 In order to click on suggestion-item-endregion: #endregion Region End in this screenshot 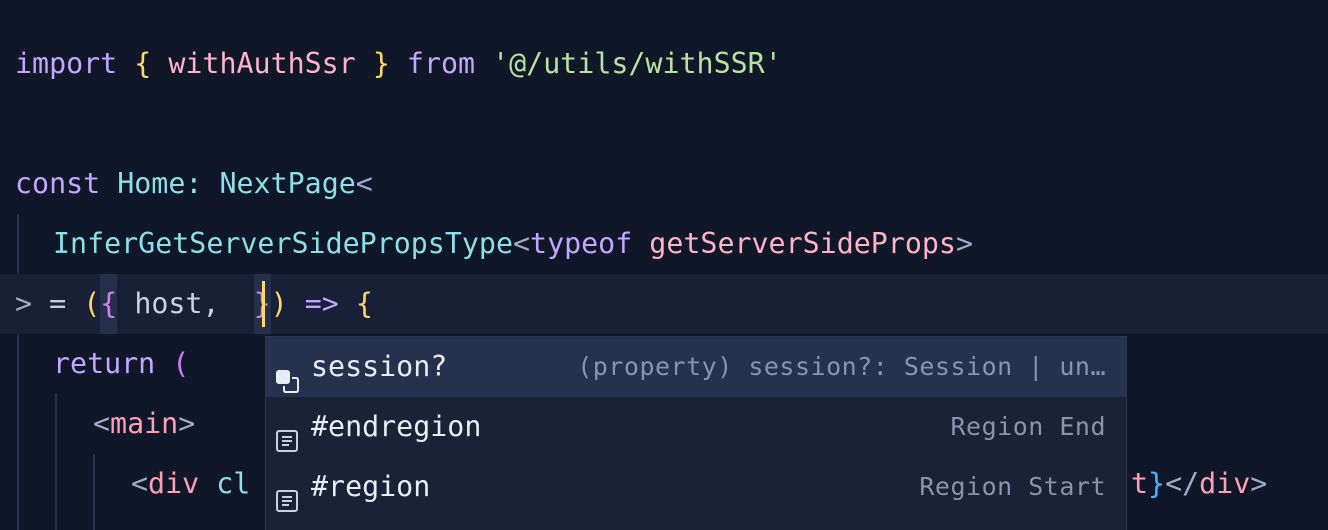, I will do `click(696, 427)`.